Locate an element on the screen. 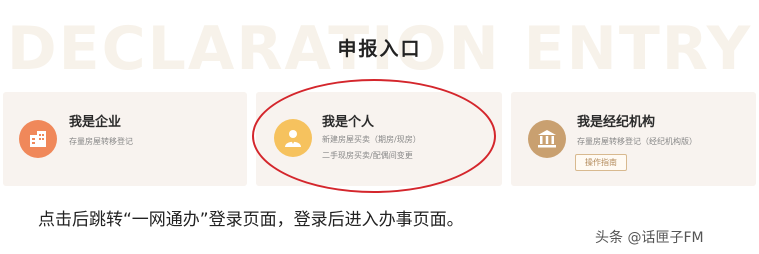  bank-icon is located at coordinates (547, 139).